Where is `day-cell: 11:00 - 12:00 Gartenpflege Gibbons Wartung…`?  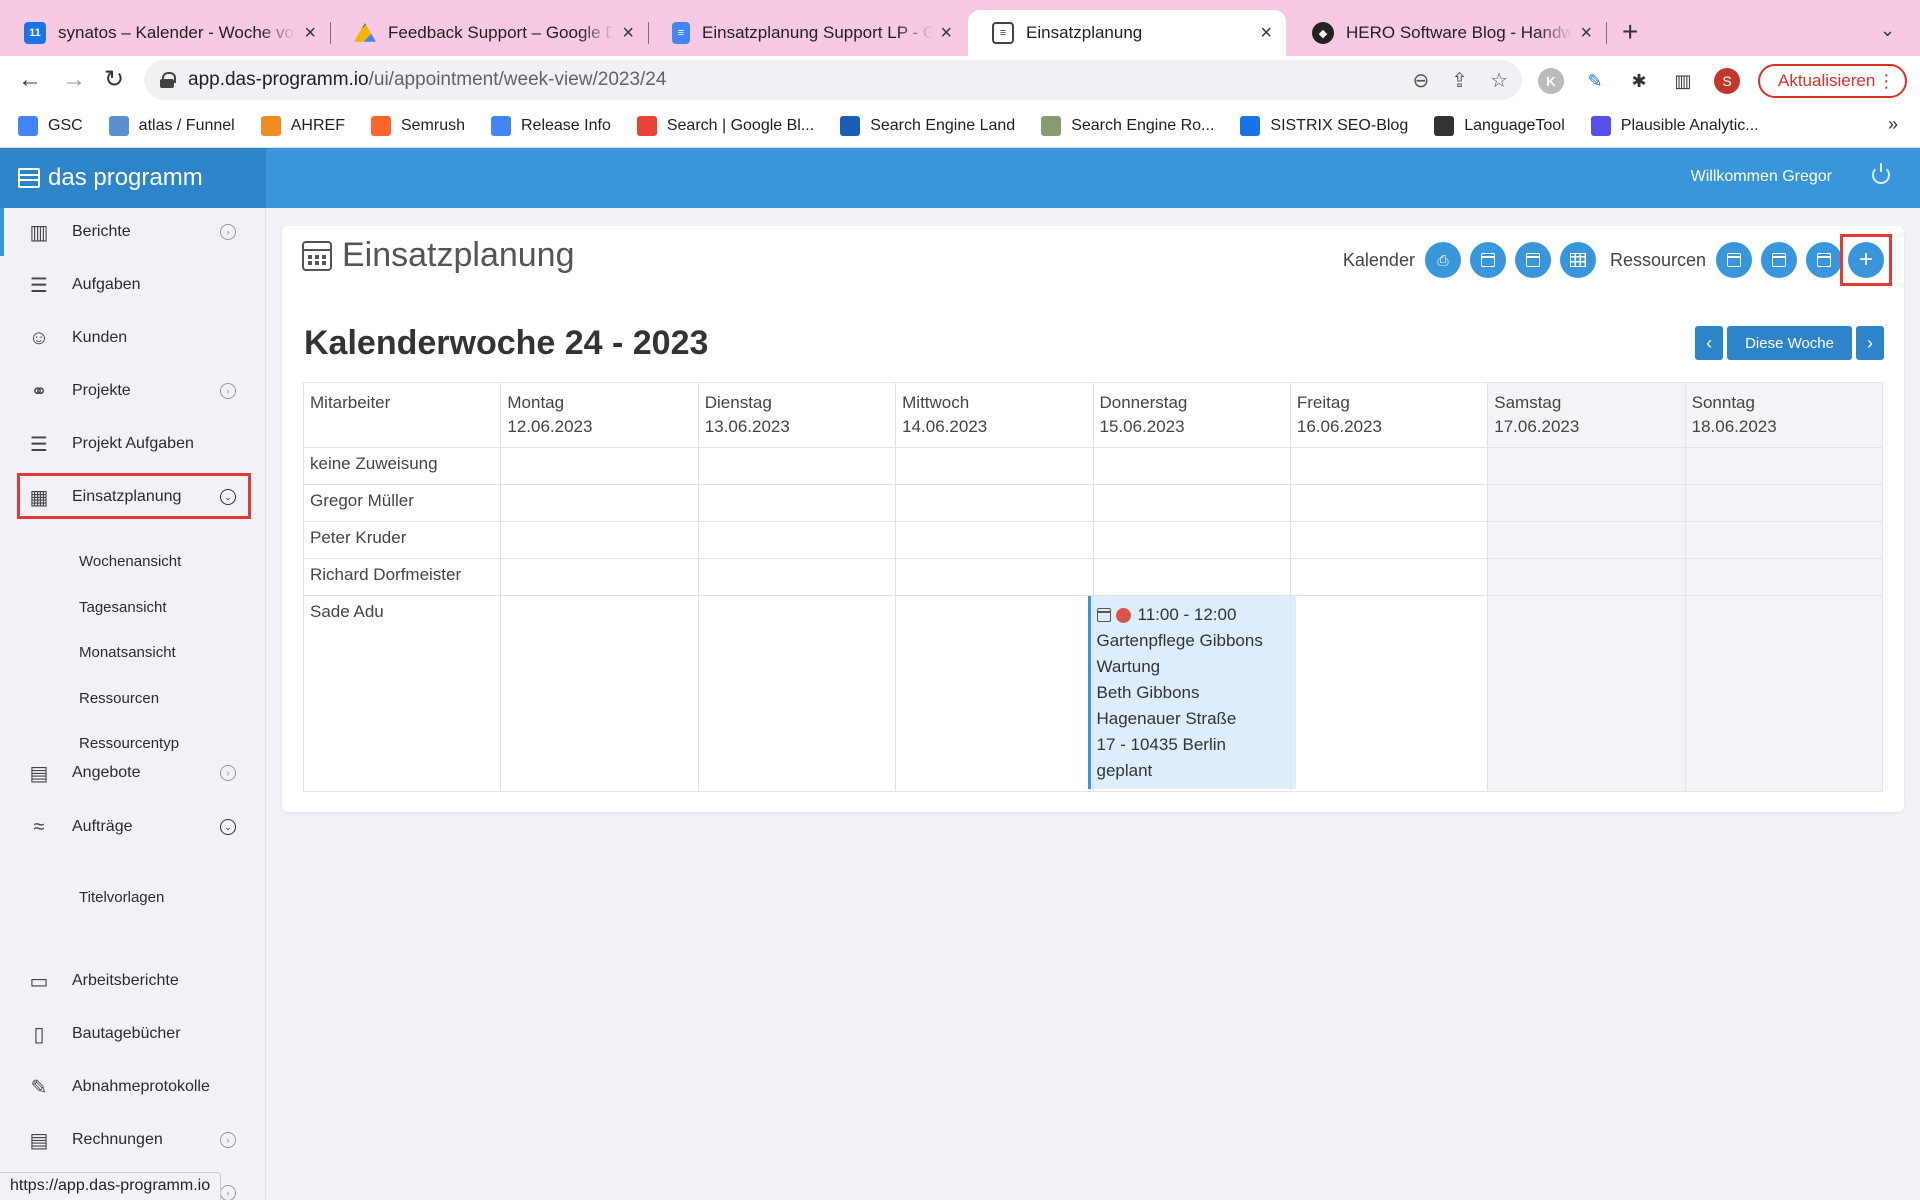
day-cell: 11:00 - 12:00 Gartenpflege Gibbons Wartung… is located at coordinates (1191, 693).